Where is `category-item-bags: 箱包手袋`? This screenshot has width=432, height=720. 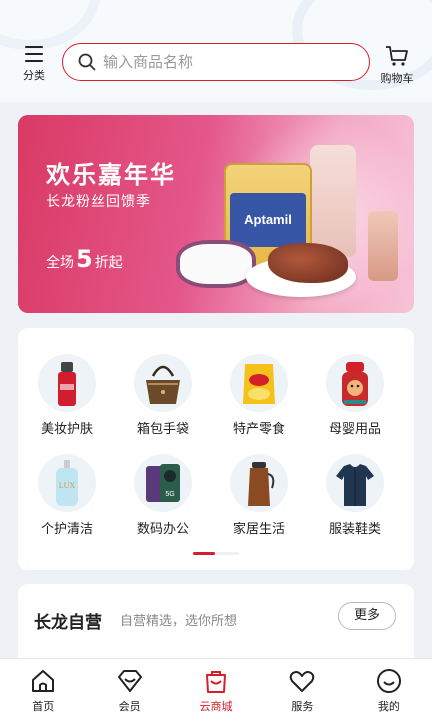
category-item-bags: 箱包手袋 is located at coordinates (163, 399).